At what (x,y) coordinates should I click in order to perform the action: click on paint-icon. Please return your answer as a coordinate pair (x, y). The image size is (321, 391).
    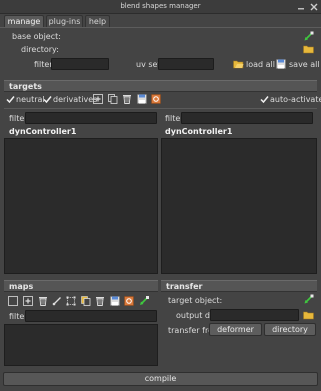
    Looking at the image, I should click on (57, 301).